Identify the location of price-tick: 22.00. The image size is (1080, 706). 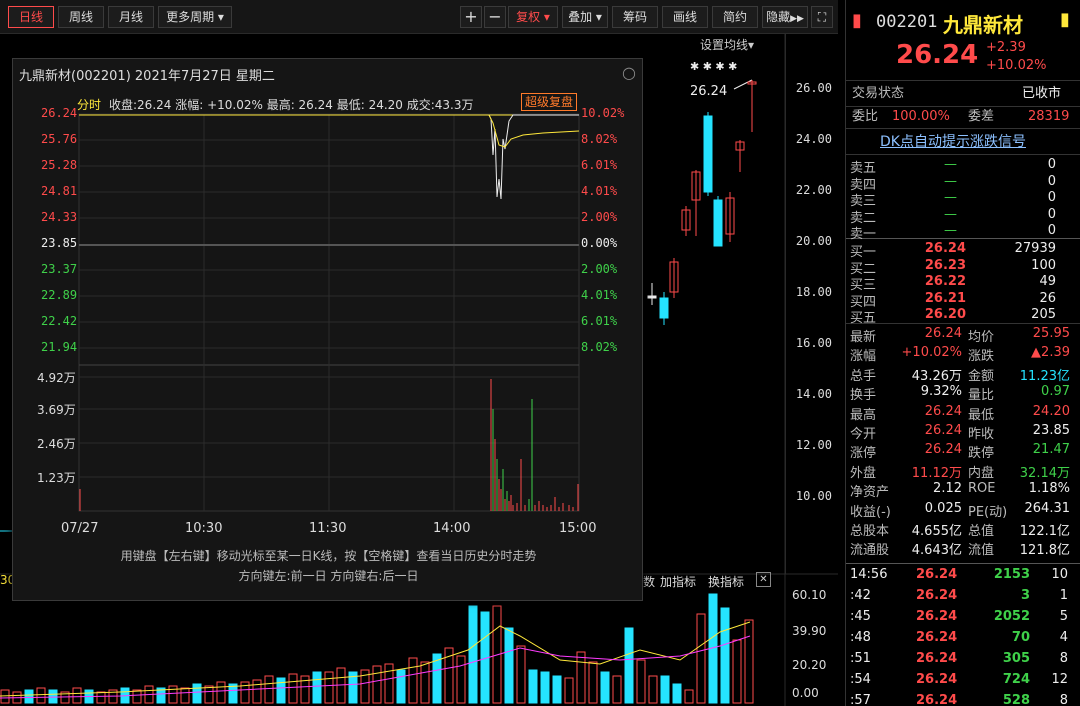
(813, 190).